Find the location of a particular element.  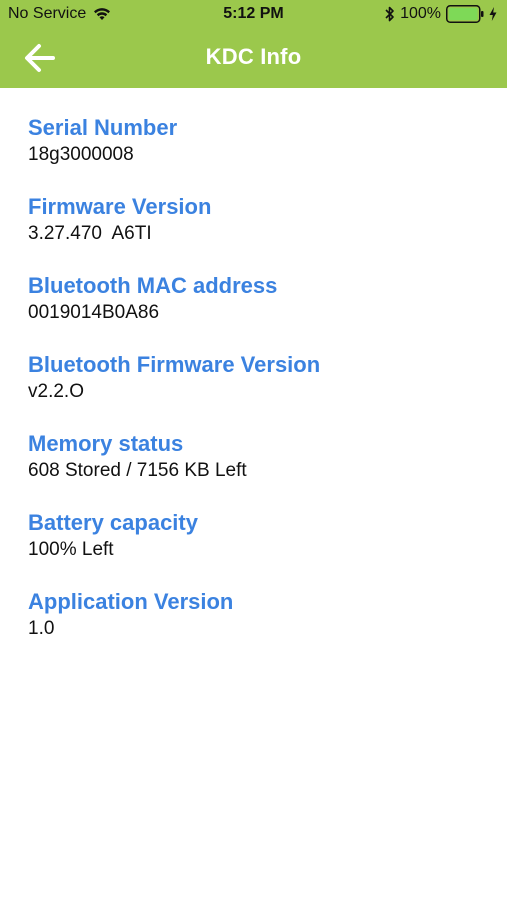

info-label: Bluetooth Firmware Version is located at coordinates (174, 364).